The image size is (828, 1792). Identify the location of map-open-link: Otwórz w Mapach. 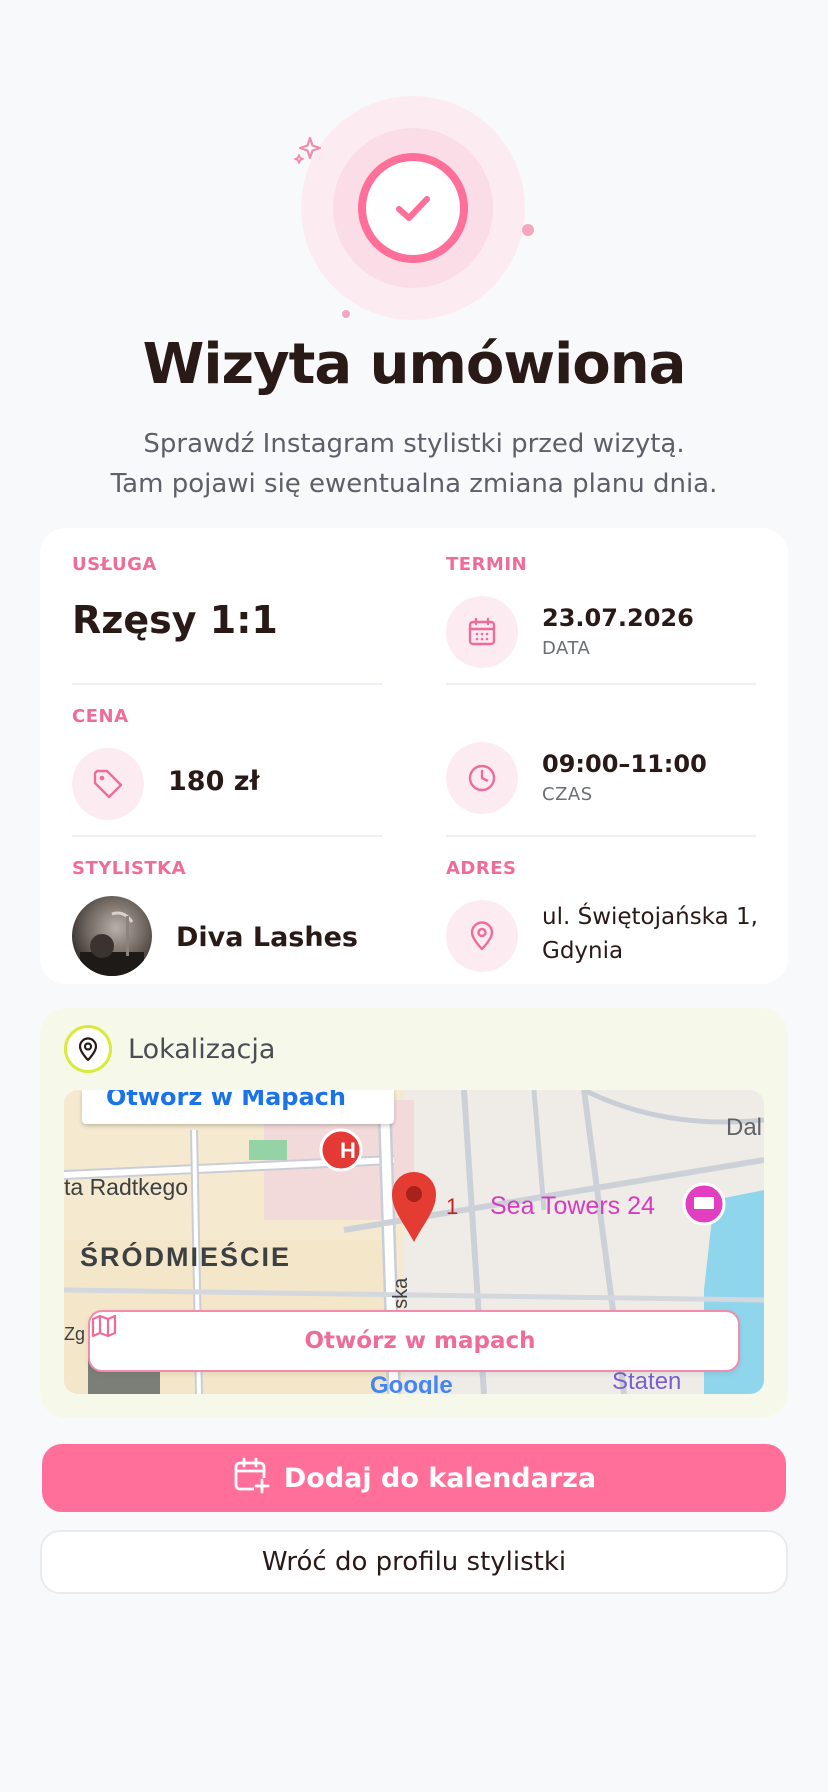
(238, 1107).